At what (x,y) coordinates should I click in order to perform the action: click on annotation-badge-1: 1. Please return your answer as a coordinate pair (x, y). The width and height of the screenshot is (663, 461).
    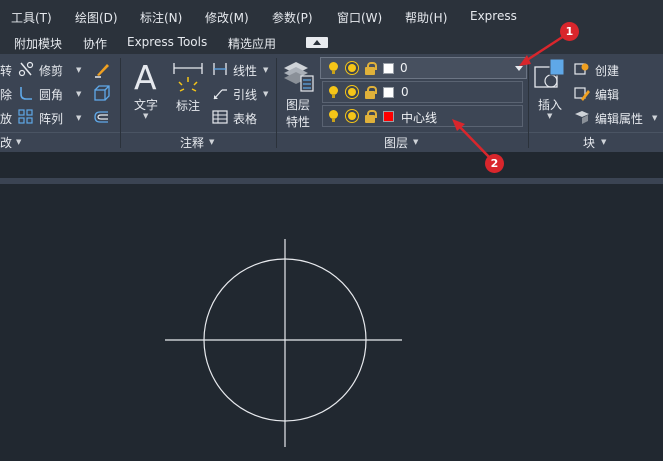
    Looking at the image, I should click on (569, 31).